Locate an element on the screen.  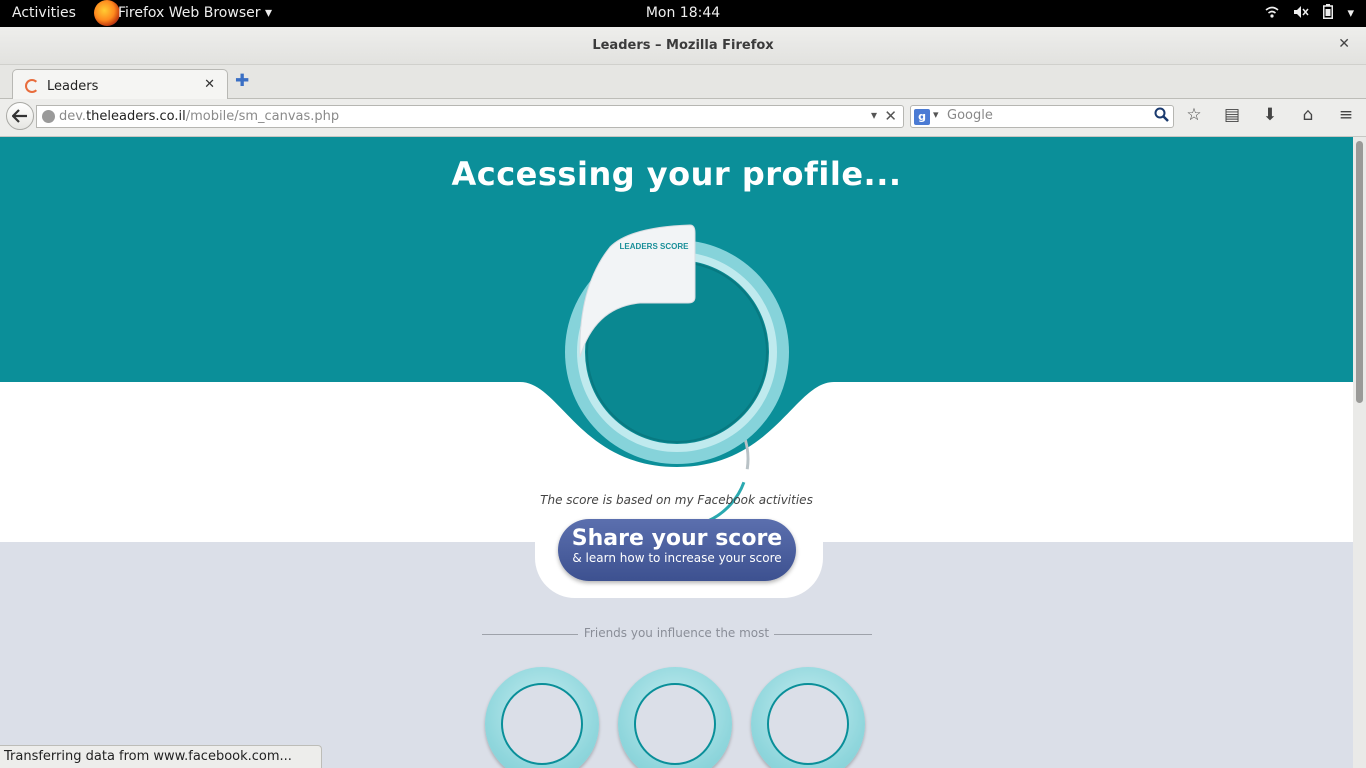
search-bar: g ▾ is located at coordinates (1042, 116).